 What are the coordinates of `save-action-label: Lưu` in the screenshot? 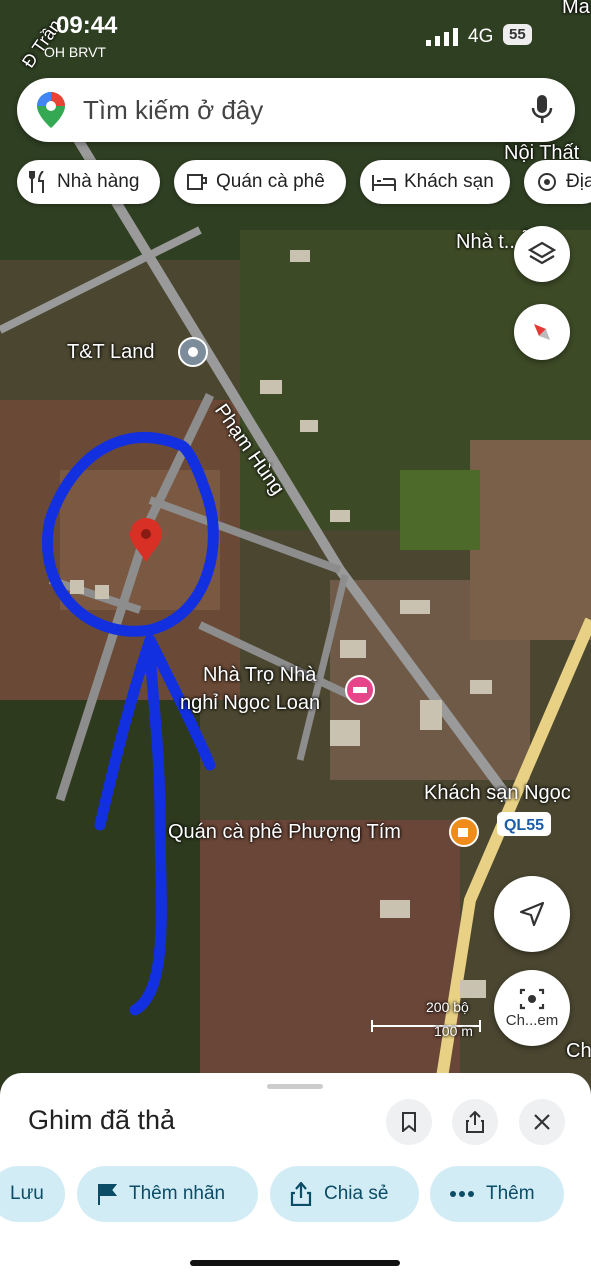 It's located at (27, 1193).